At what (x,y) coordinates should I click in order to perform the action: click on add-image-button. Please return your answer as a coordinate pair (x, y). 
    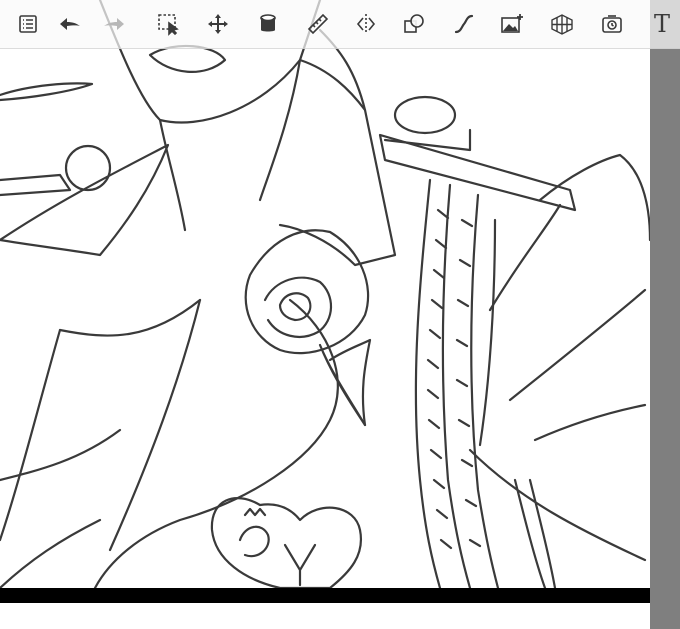
    Looking at the image, I should click on (512, 24).